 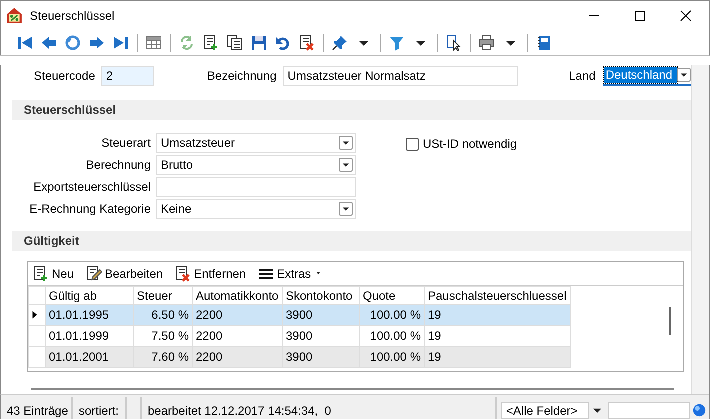 What do you see at coordinates (49, 42) in the screenshot?
I see `previous-record-icon` at bounding box center [49, 42].